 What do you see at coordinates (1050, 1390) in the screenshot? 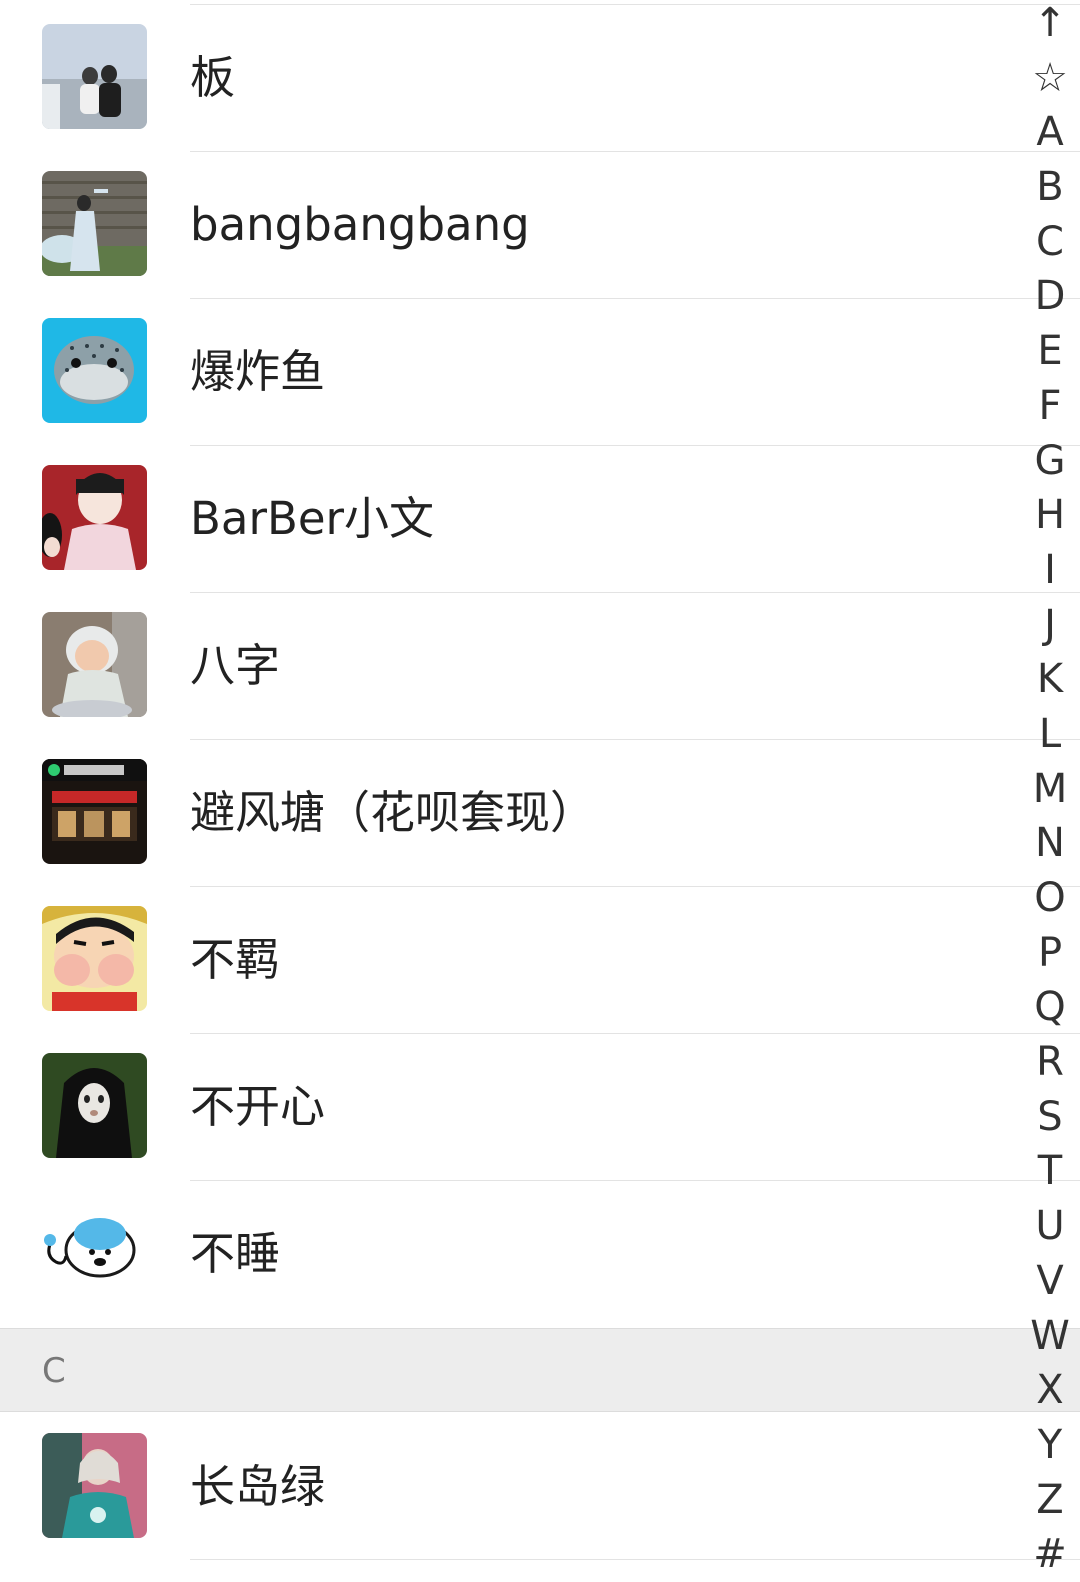
I see `index-letter-x: X` at bounding box center [1050, 1390].